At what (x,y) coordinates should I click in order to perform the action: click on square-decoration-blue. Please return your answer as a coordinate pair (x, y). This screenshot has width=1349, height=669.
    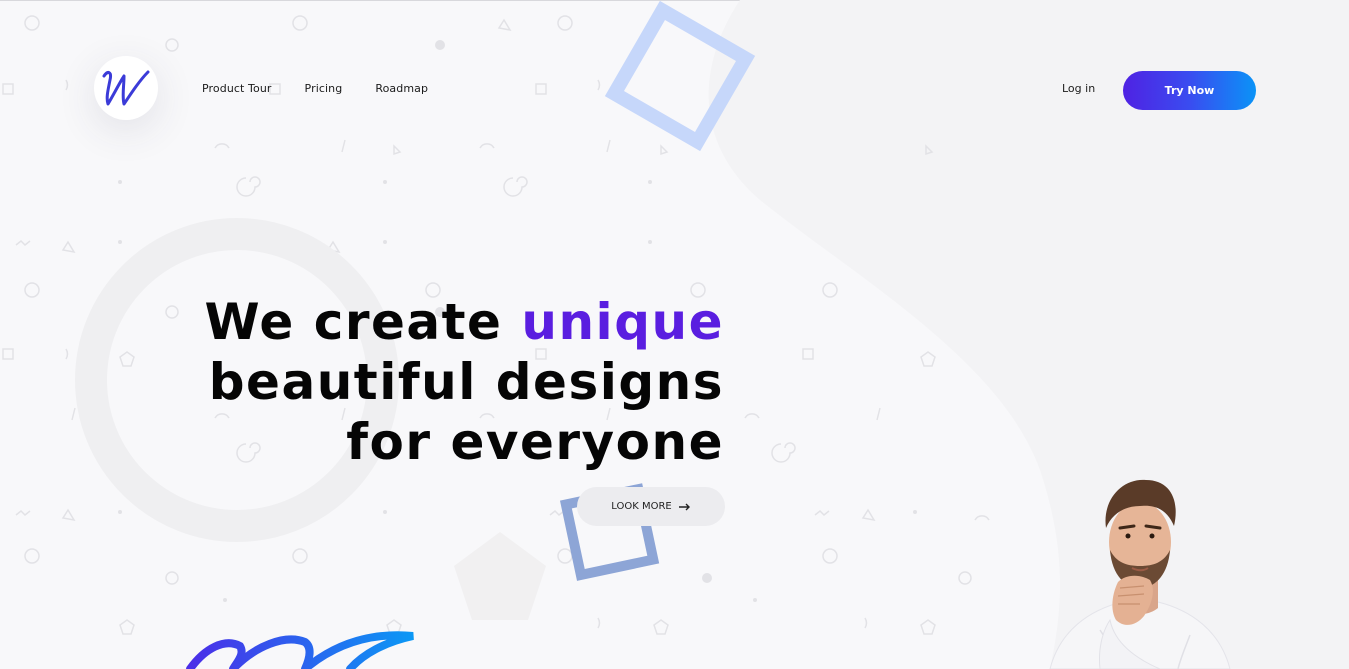
    Looking at the image, I should click on (680, 76).